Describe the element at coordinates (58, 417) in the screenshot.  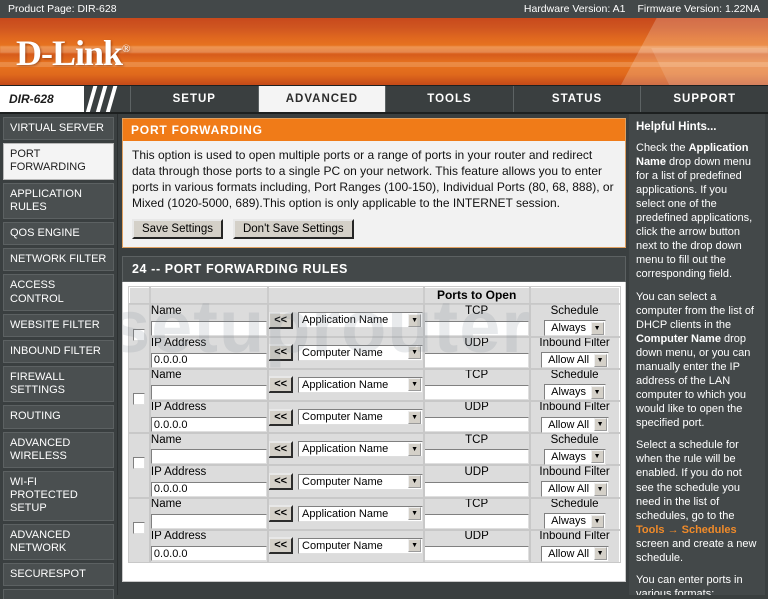
I see `sidebar-item-routing: ROUTING` at that location.